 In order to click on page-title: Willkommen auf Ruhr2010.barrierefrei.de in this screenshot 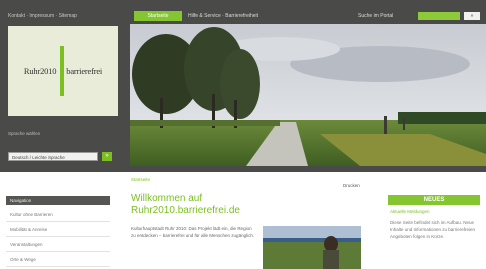, I will do `click(185, 204)`.